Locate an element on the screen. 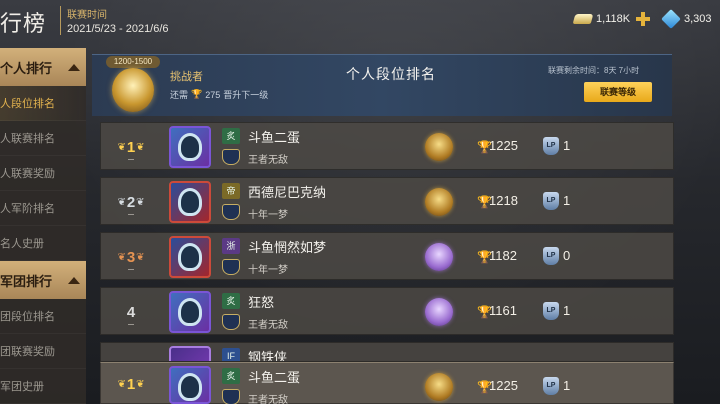 This screenshot has width=720, height=404. season-info: 联赛时间 2021/5/23 - 2021/6/6 is located at coordinates (114, 20).